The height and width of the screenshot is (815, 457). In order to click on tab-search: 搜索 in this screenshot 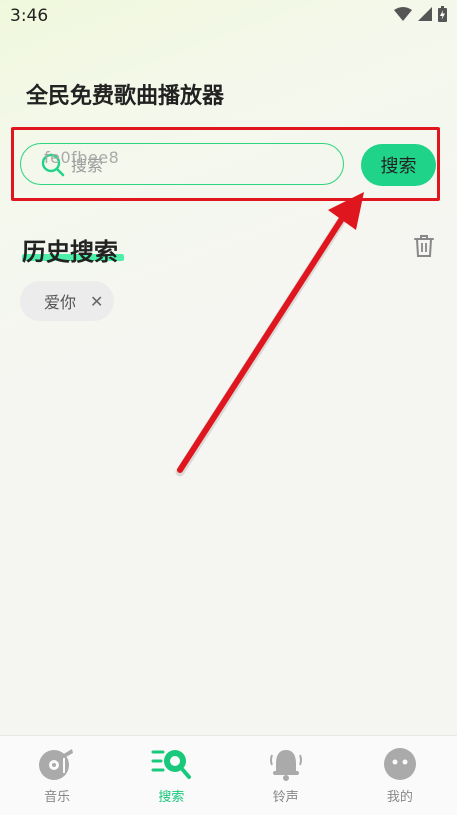, I will do `click(171, 775)`.